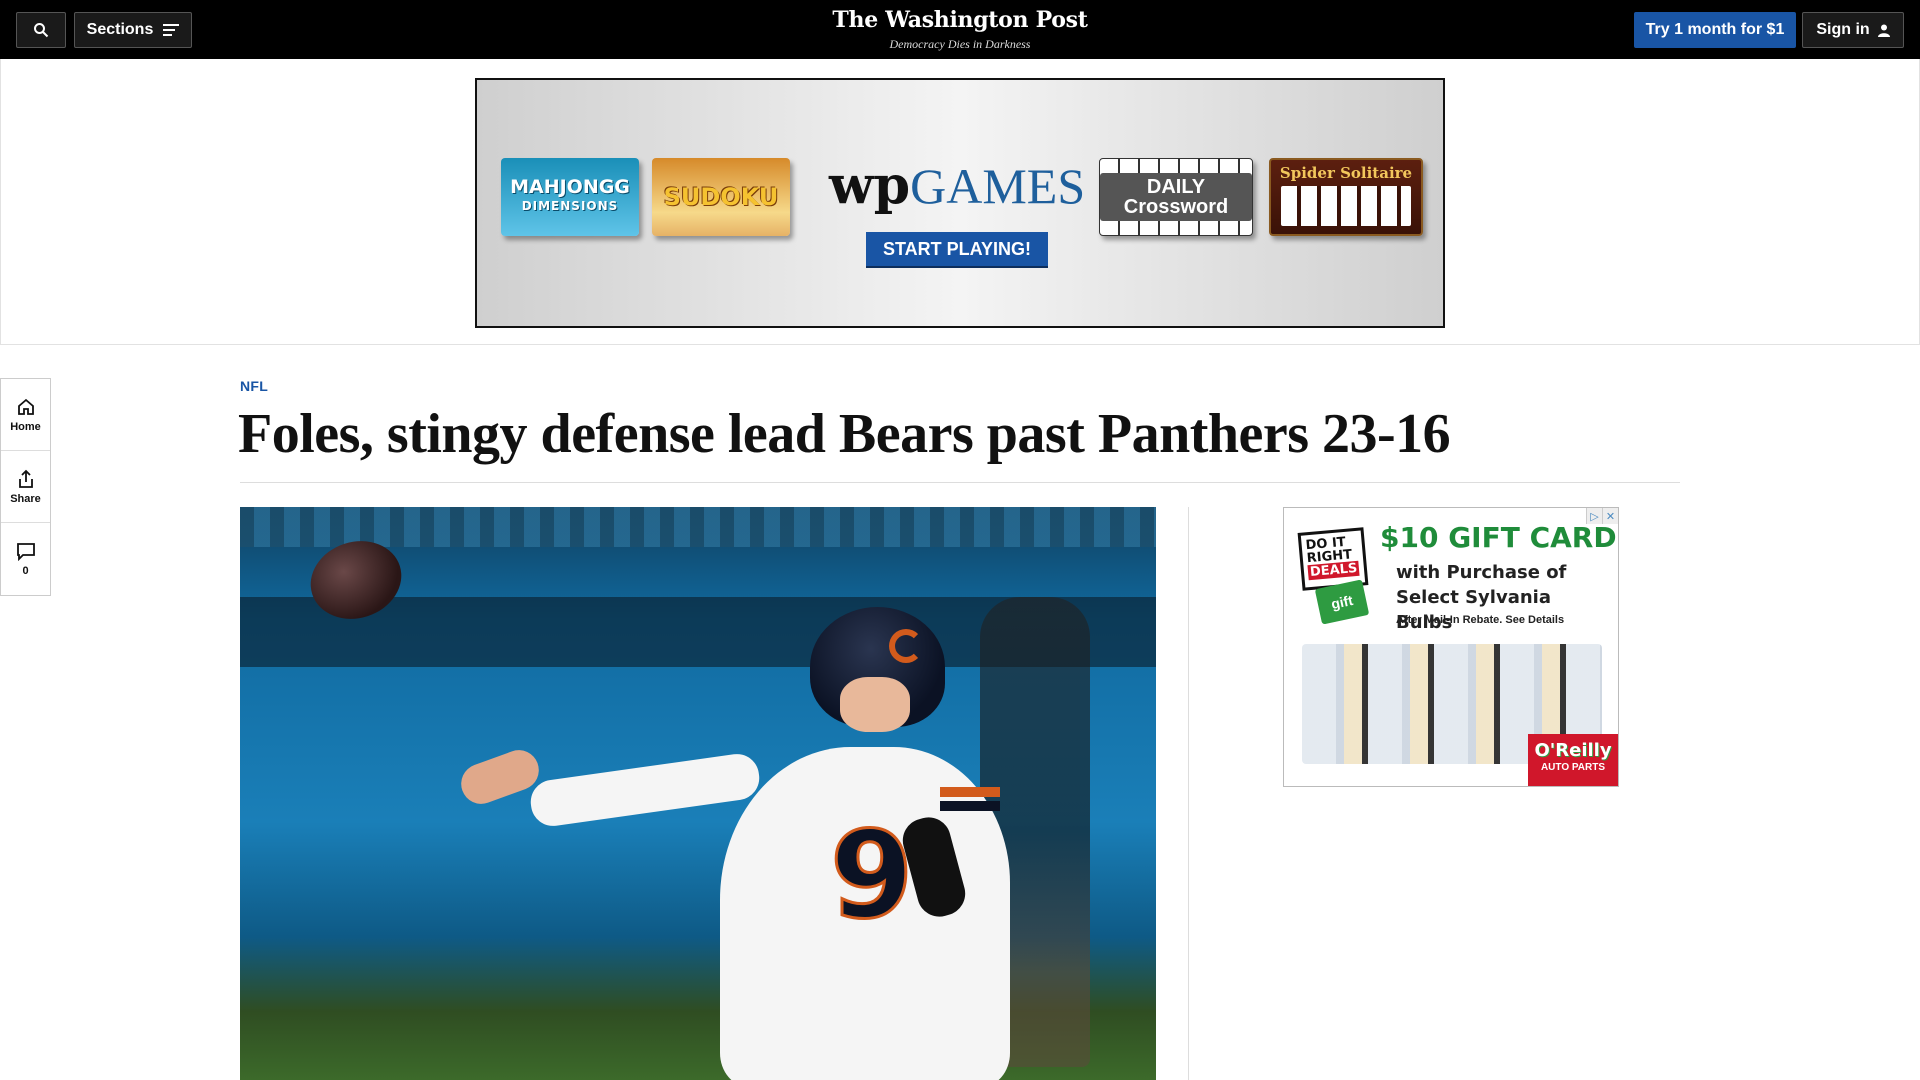 The image size is (1920, 1080). I want to click on user-icon, so click(1883, 30).